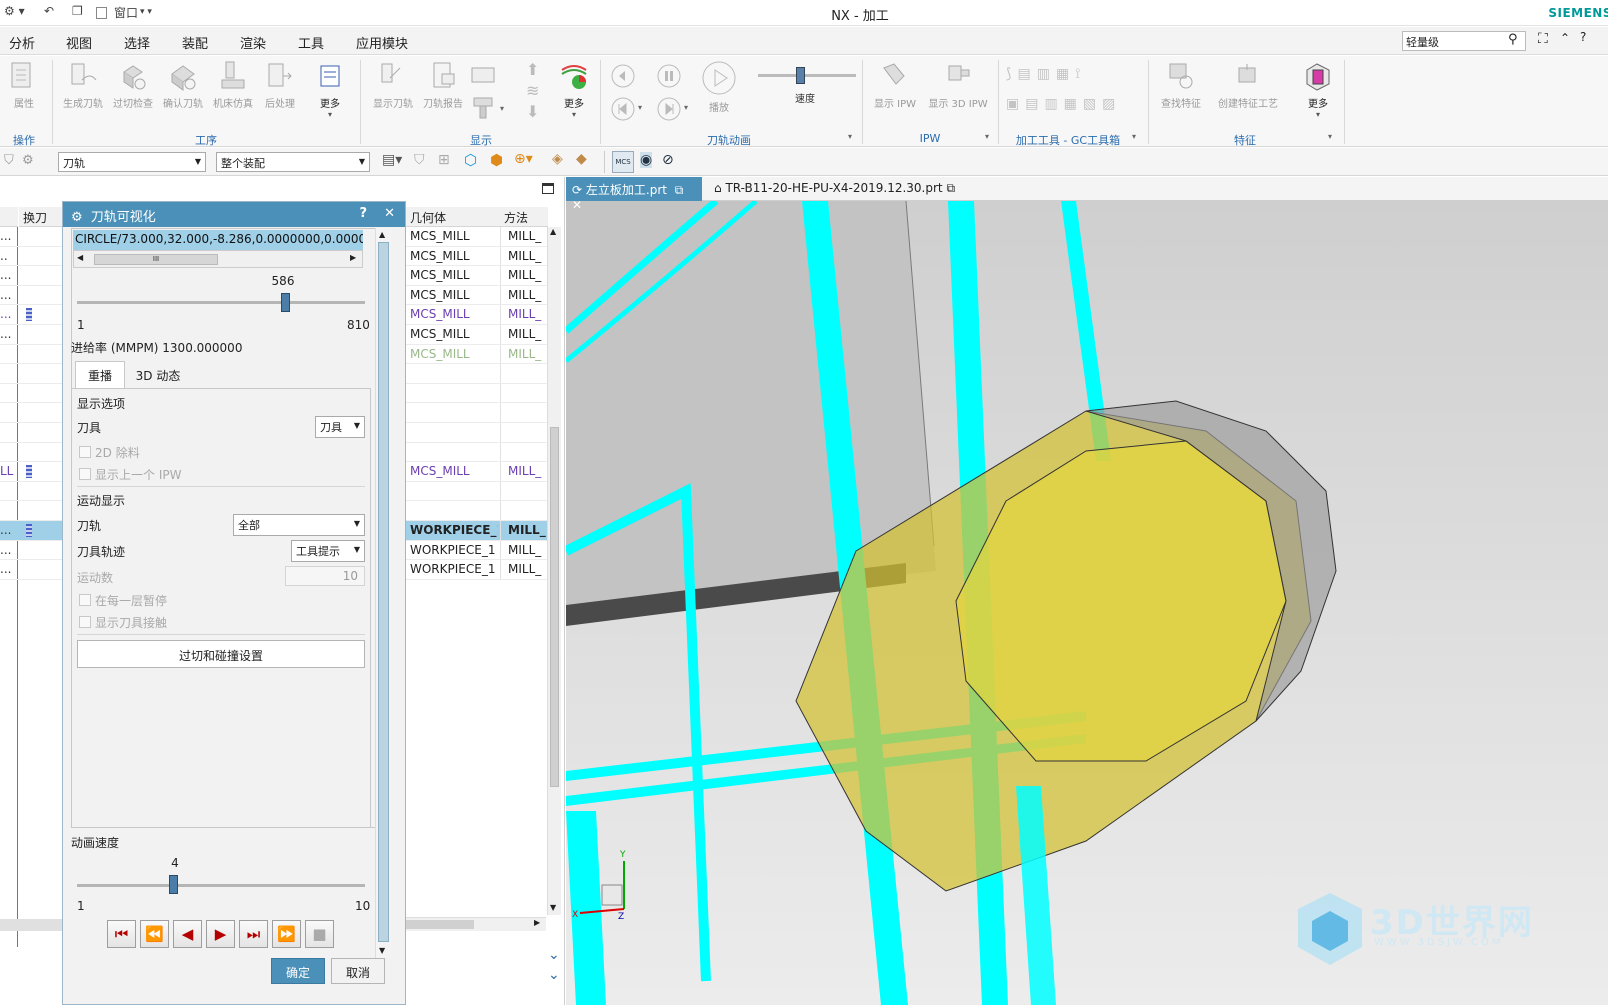 This screenshot has width=1608, height=1005. Describe the element at coordinates (221, 302) in the screenshot. I see `position-slider` at that location.